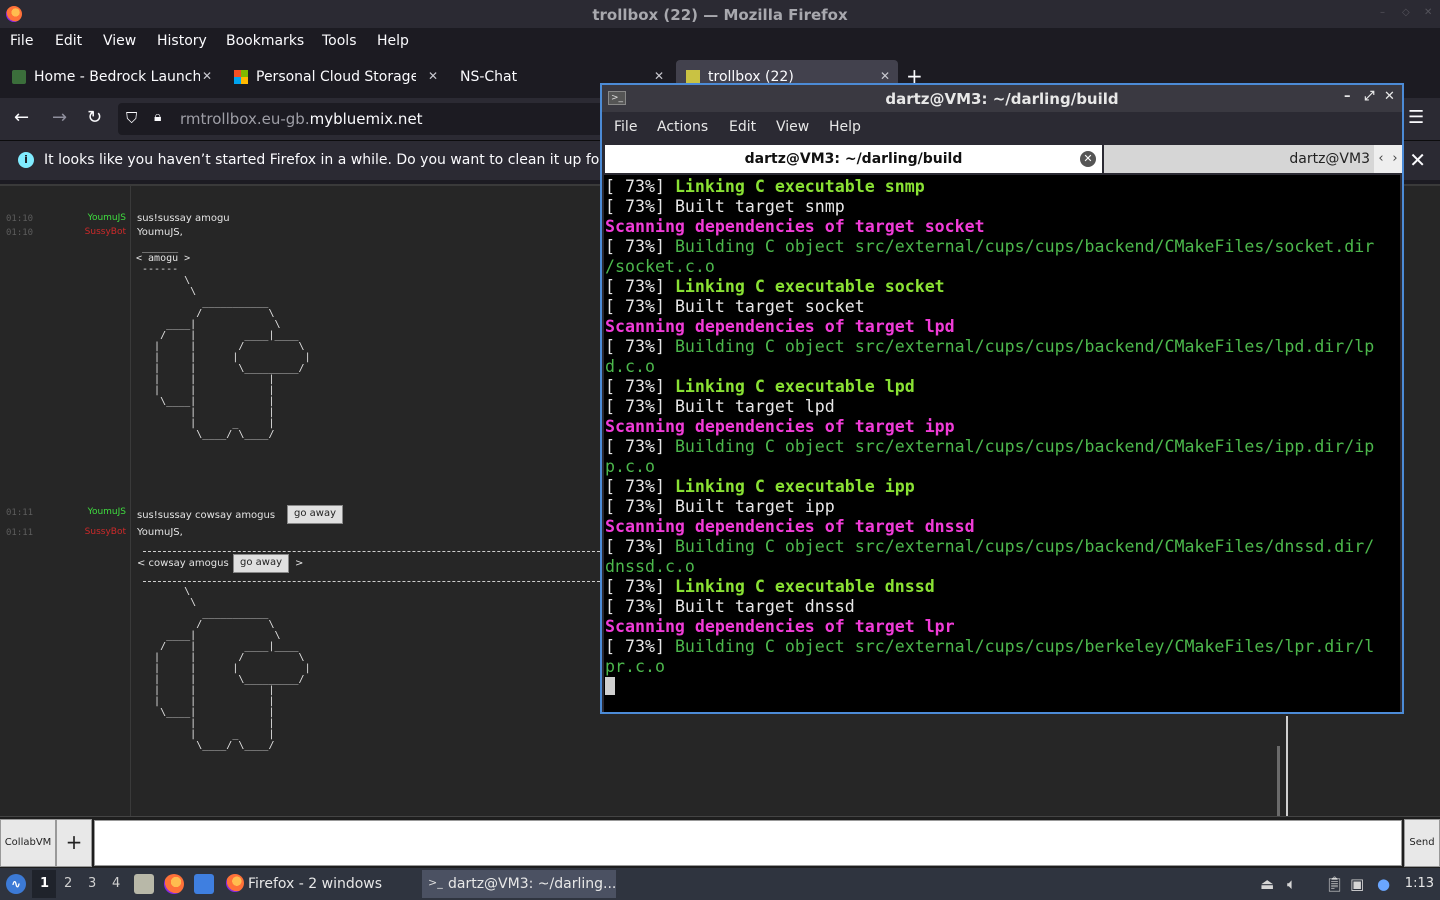  I want to click on back-icon: ←, so click(21, 118).